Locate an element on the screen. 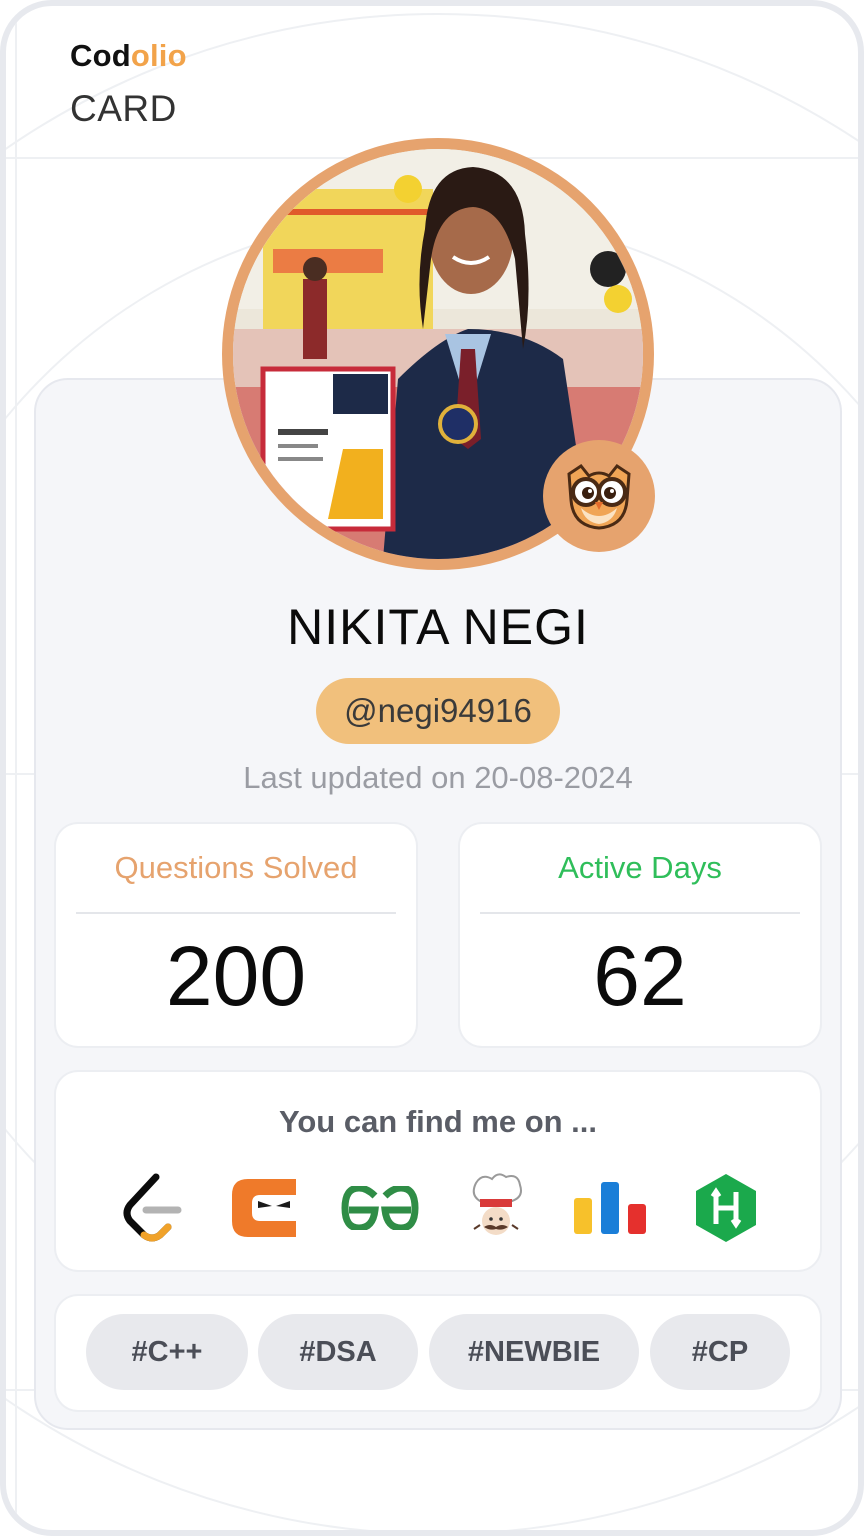  questions-solved-value: 200 is located at coordinates (236, 976).